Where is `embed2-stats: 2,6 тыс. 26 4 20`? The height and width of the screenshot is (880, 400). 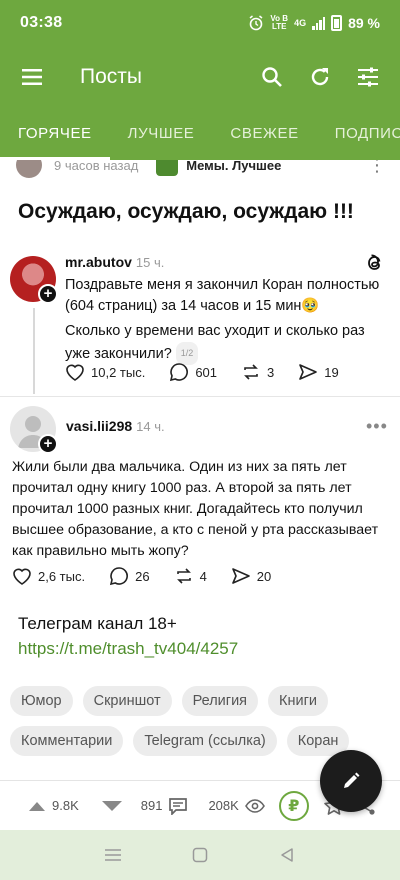
embed2-stats: 2,6 тыс. 26 4 20 is located at coordinates (192, 576).